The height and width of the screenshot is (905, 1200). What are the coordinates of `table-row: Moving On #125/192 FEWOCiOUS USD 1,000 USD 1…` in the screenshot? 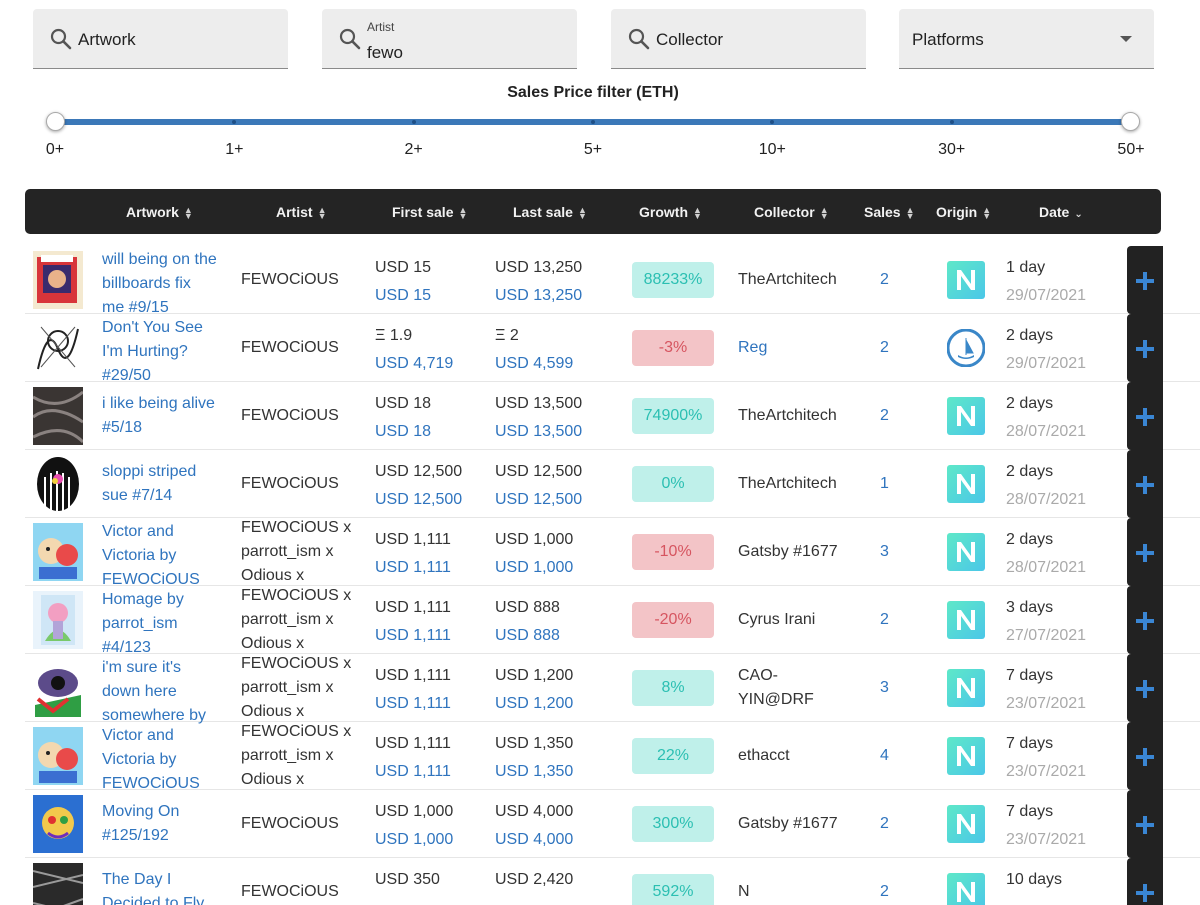 It's located at (612, 824).